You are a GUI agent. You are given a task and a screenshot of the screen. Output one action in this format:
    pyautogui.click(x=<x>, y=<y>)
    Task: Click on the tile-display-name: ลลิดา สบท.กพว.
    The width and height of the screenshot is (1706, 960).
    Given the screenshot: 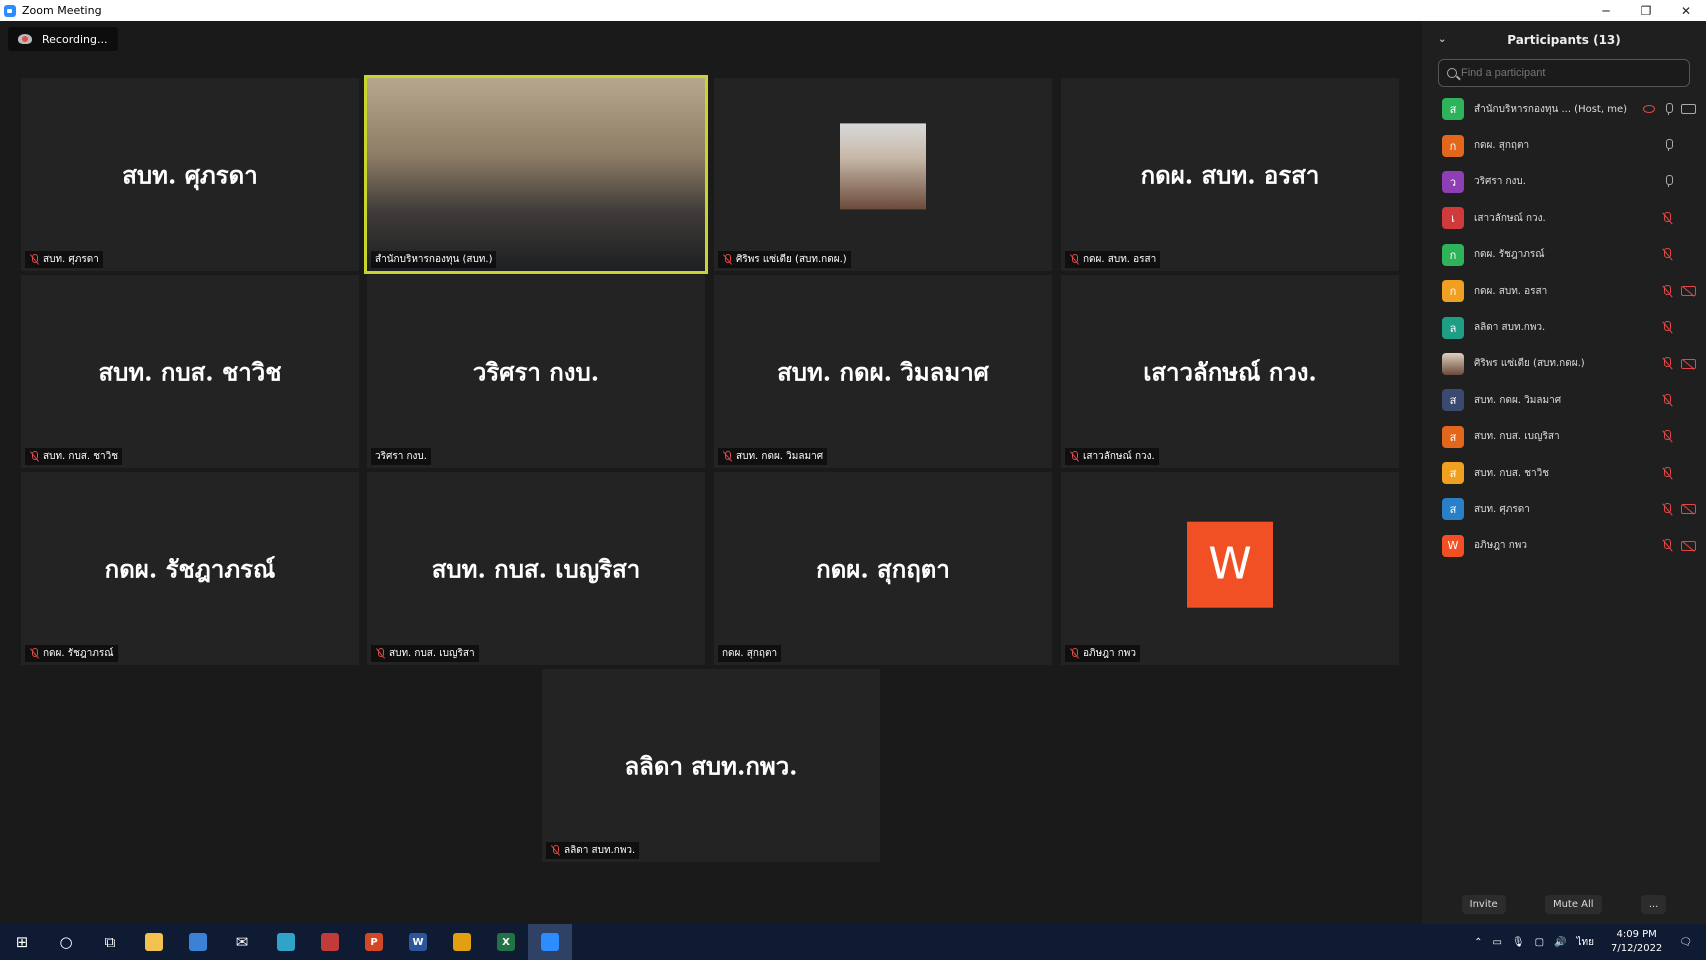 What is the action you would take?
    pyautogui.click(x=711, y=765)
    